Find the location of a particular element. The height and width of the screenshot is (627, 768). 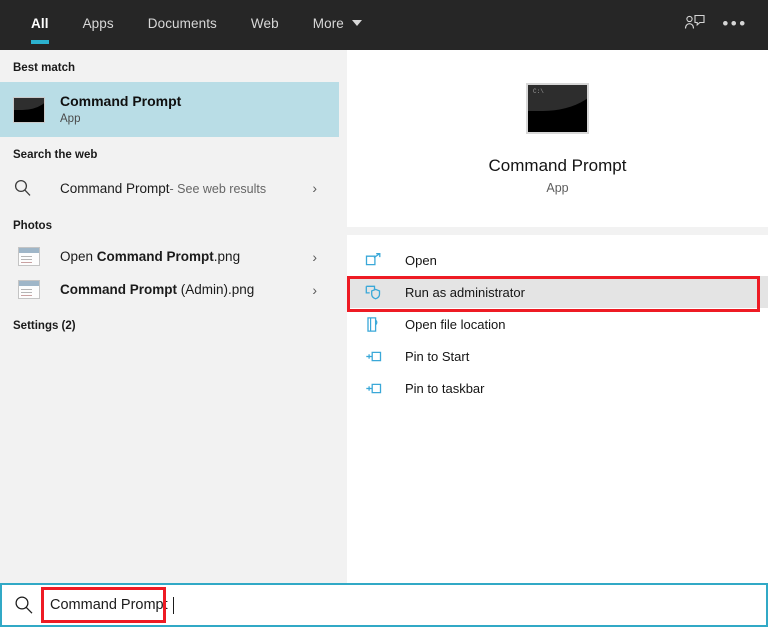

preview-title: Command Prompt is located at coordinates (557, 165).